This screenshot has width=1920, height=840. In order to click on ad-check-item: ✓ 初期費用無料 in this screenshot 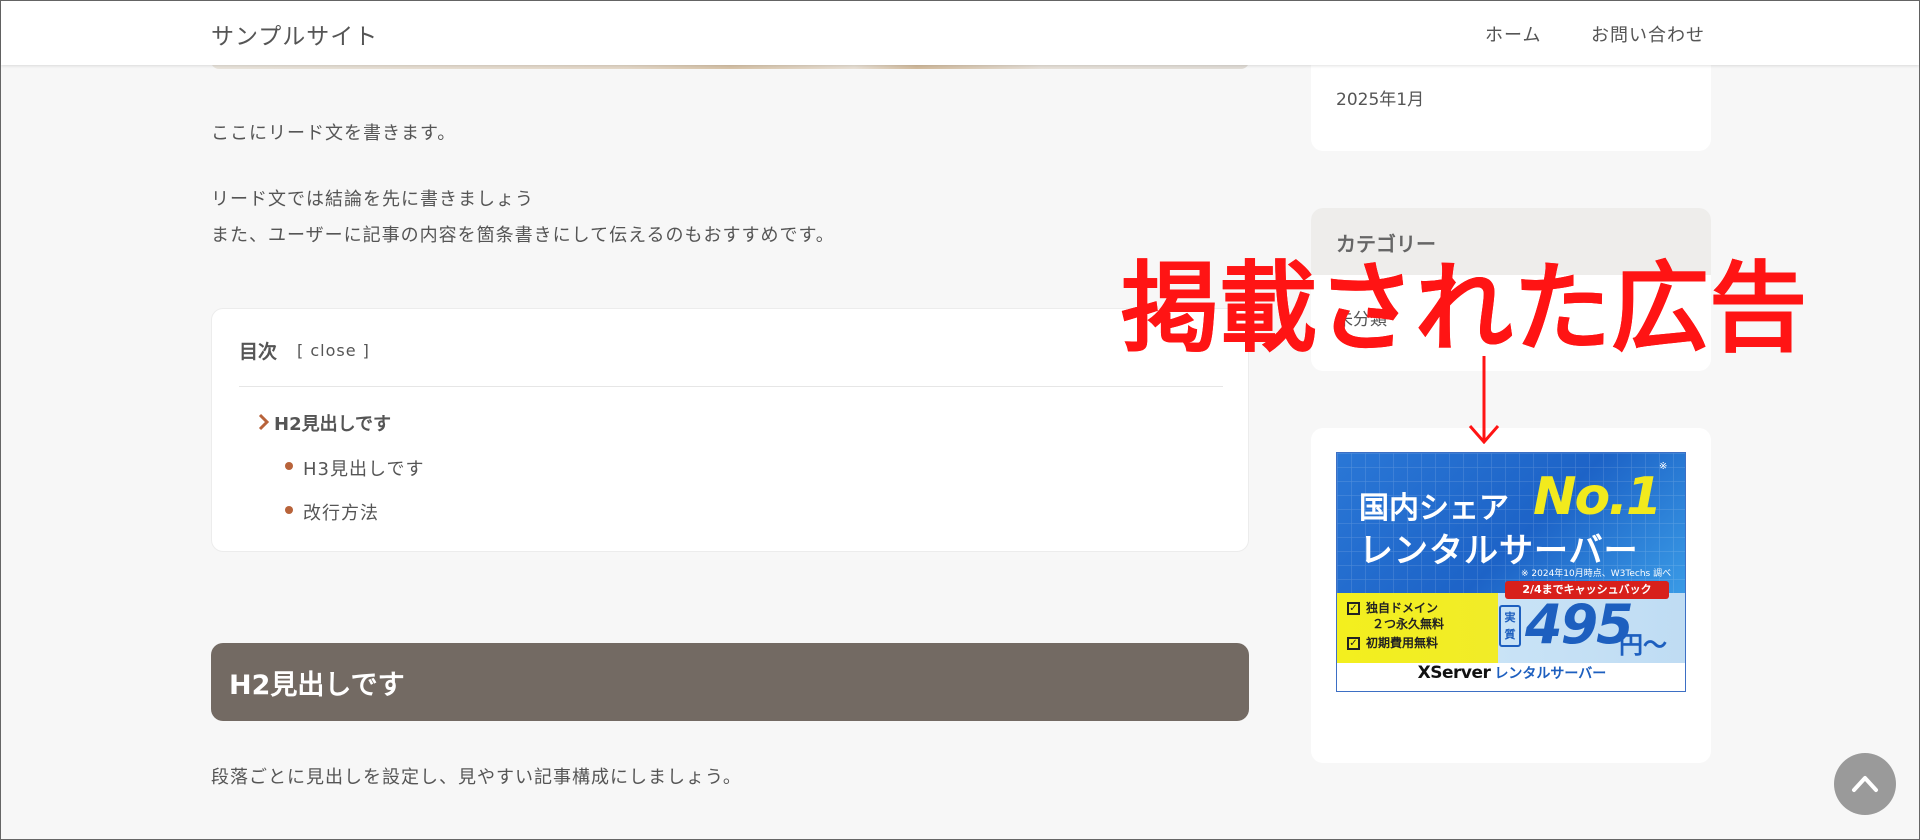, I will do `click(1392, 642)`.